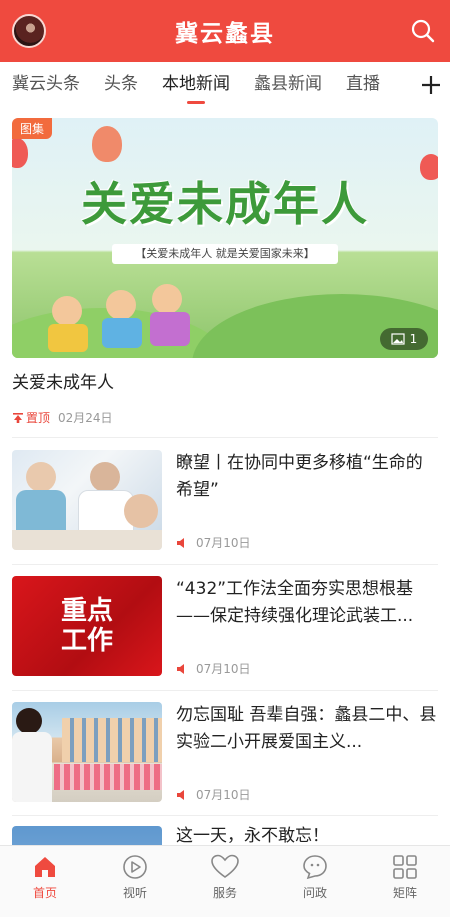  I want to click on featured-meta: 置顶 02月24日, so click(225, 417).